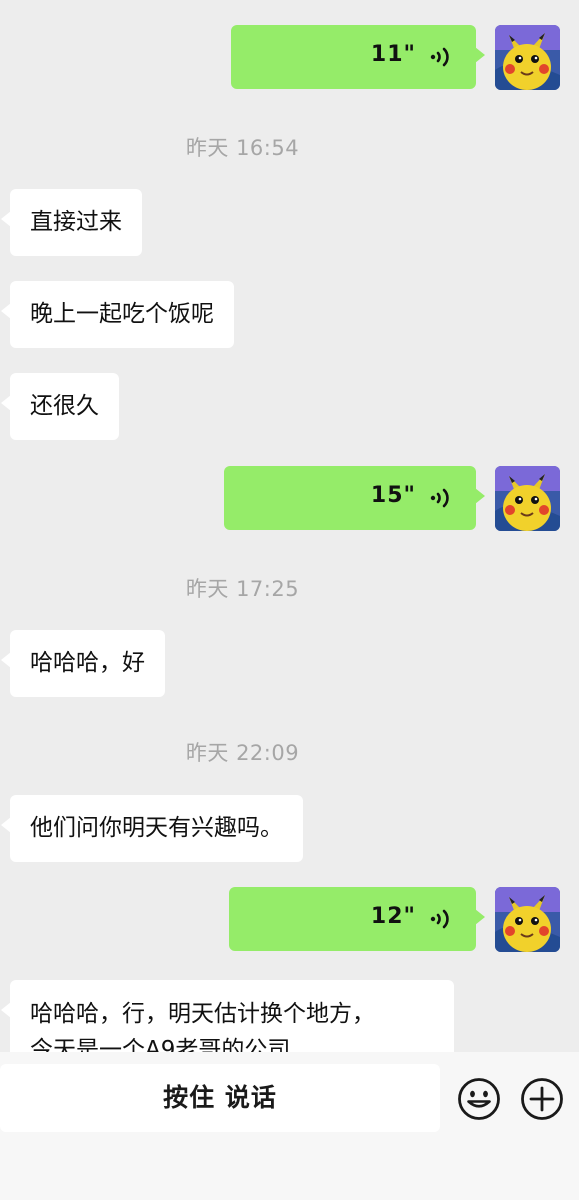 Image resolution: width=579 pixels, height=1200 pixels. What do you see at coordinates (152, 828) in the screenshot?
I see `text-message-bubble: 他们问你明天有兴趣吗。` at bounding box center [152, 828].